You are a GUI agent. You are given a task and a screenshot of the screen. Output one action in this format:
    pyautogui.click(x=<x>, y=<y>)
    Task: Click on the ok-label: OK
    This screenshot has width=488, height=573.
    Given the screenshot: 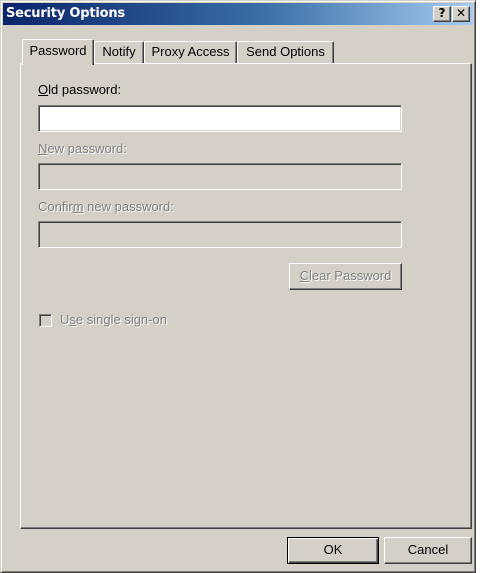 What is the action you would take?
    pyautogui.click(x=333, y=549)
    